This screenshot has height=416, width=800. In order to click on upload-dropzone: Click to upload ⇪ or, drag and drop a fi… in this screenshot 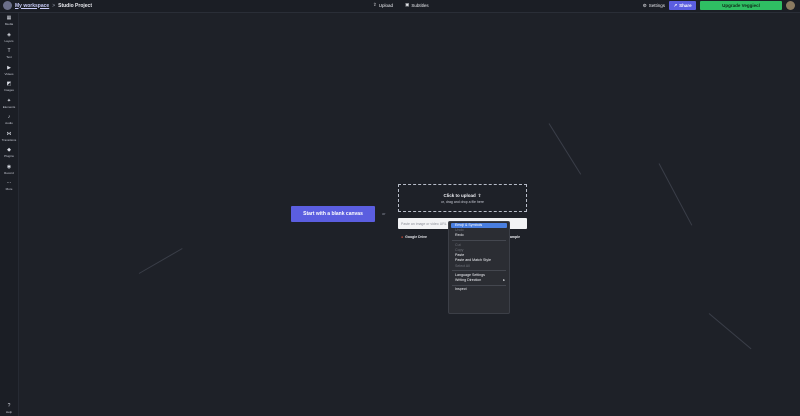, I will do `click(462, 198)`.